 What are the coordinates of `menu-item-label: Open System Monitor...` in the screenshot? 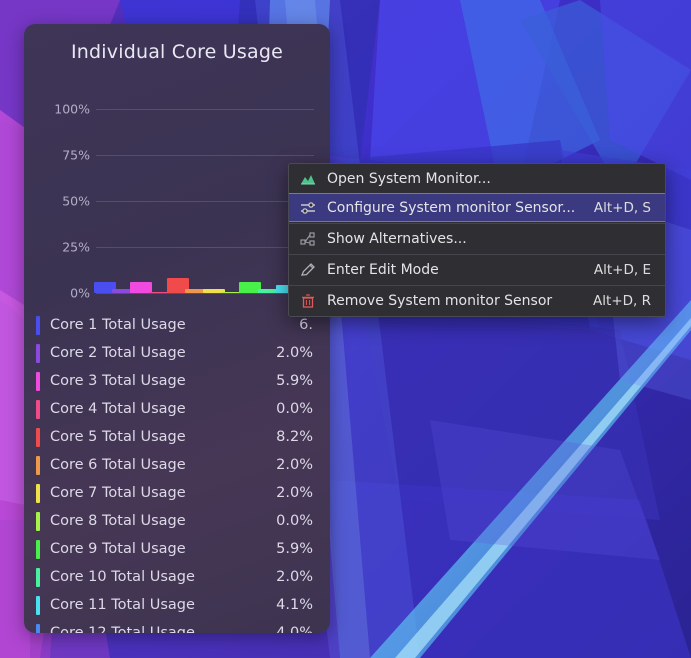 It's located at (409, 179).